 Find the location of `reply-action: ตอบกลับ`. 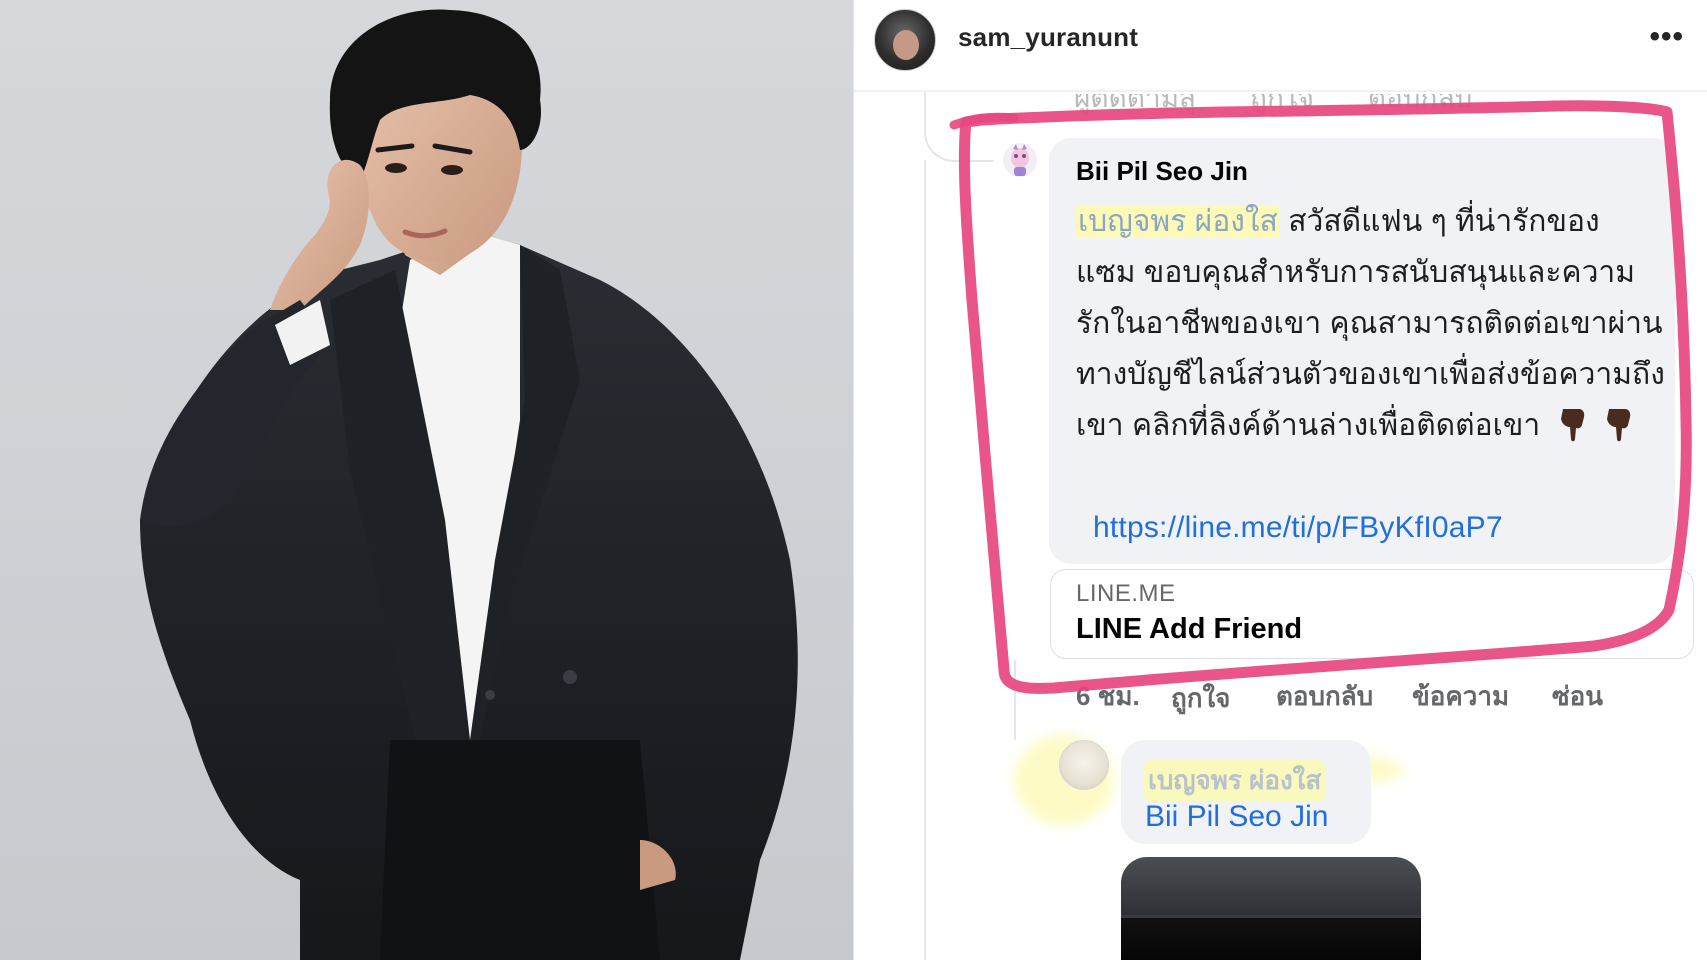

reply-action: ตอบกลับ is located at coordinates (1324, 696).